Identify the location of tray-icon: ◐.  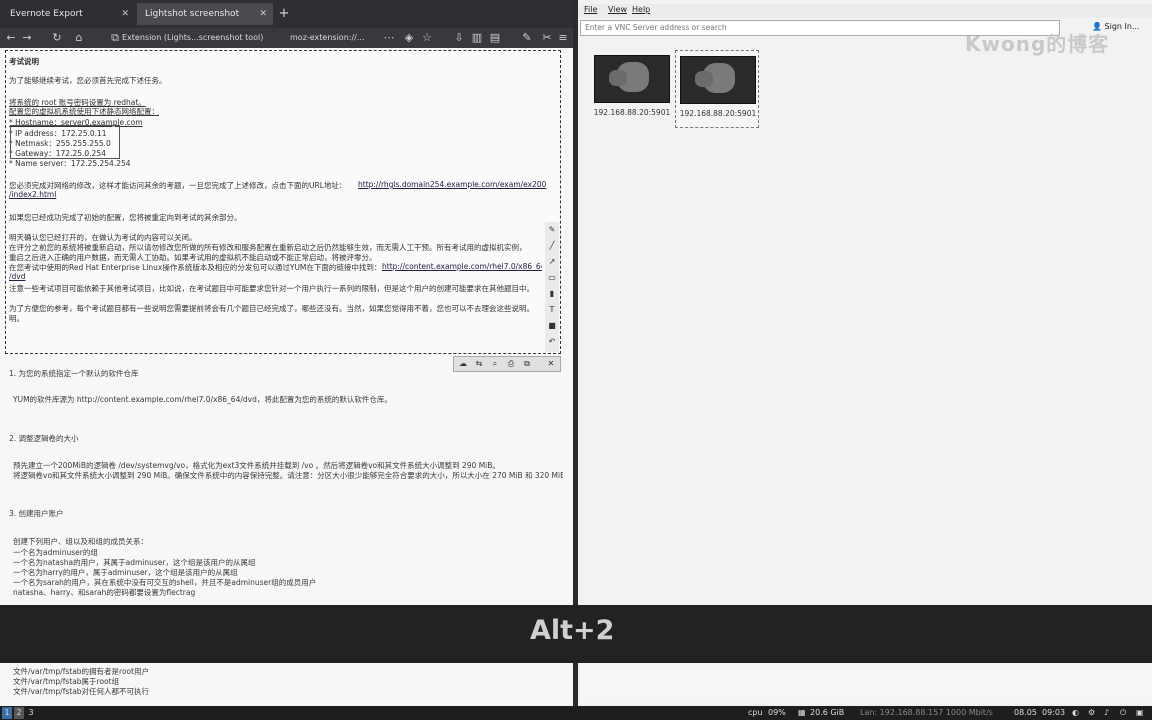
(1075, 712).